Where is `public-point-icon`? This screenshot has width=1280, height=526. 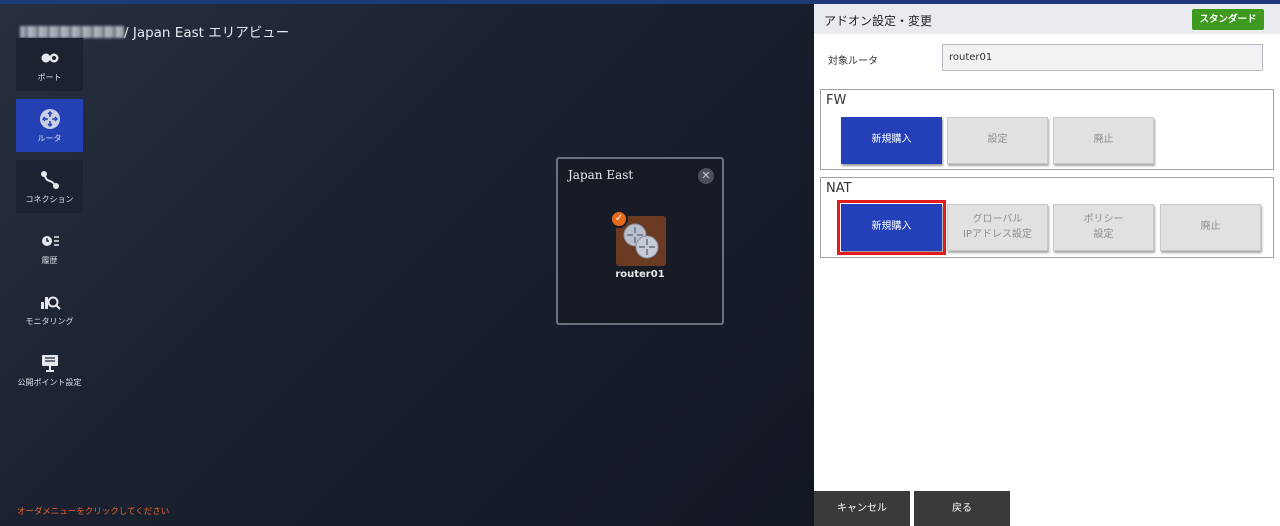
public-point-icon is located at coordinates (49, 363).